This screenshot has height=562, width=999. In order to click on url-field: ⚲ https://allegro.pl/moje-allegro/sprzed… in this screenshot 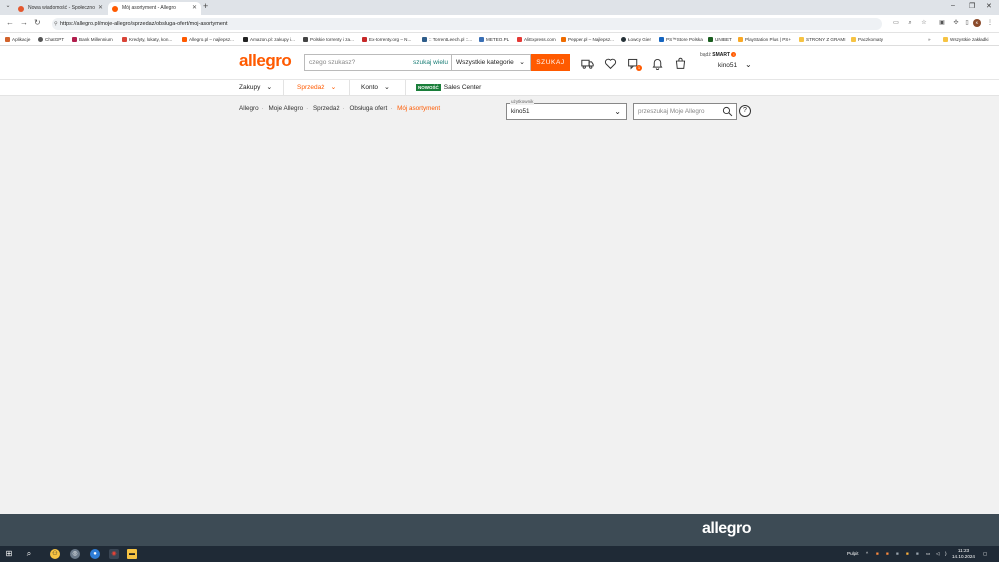, I will do `click(467, 24)`.